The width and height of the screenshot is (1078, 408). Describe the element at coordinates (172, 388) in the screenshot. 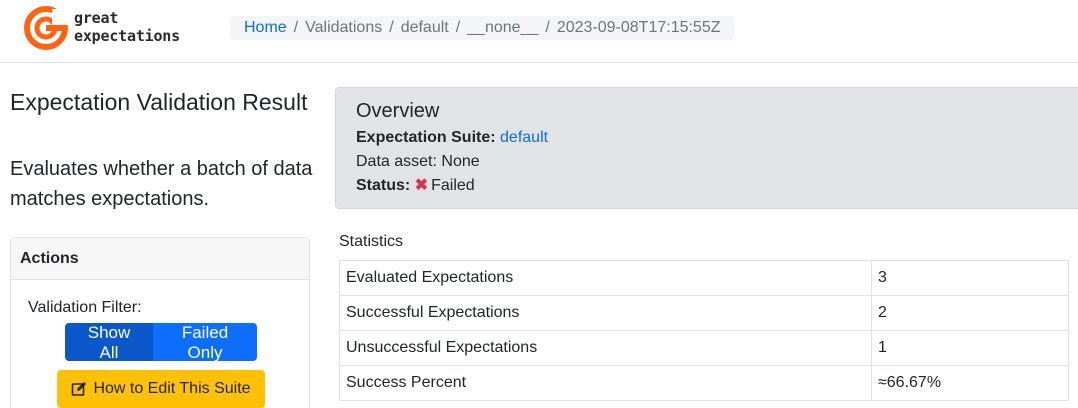

I see `how-to-edit-suite-label: How to Edit This Suite` at that location.